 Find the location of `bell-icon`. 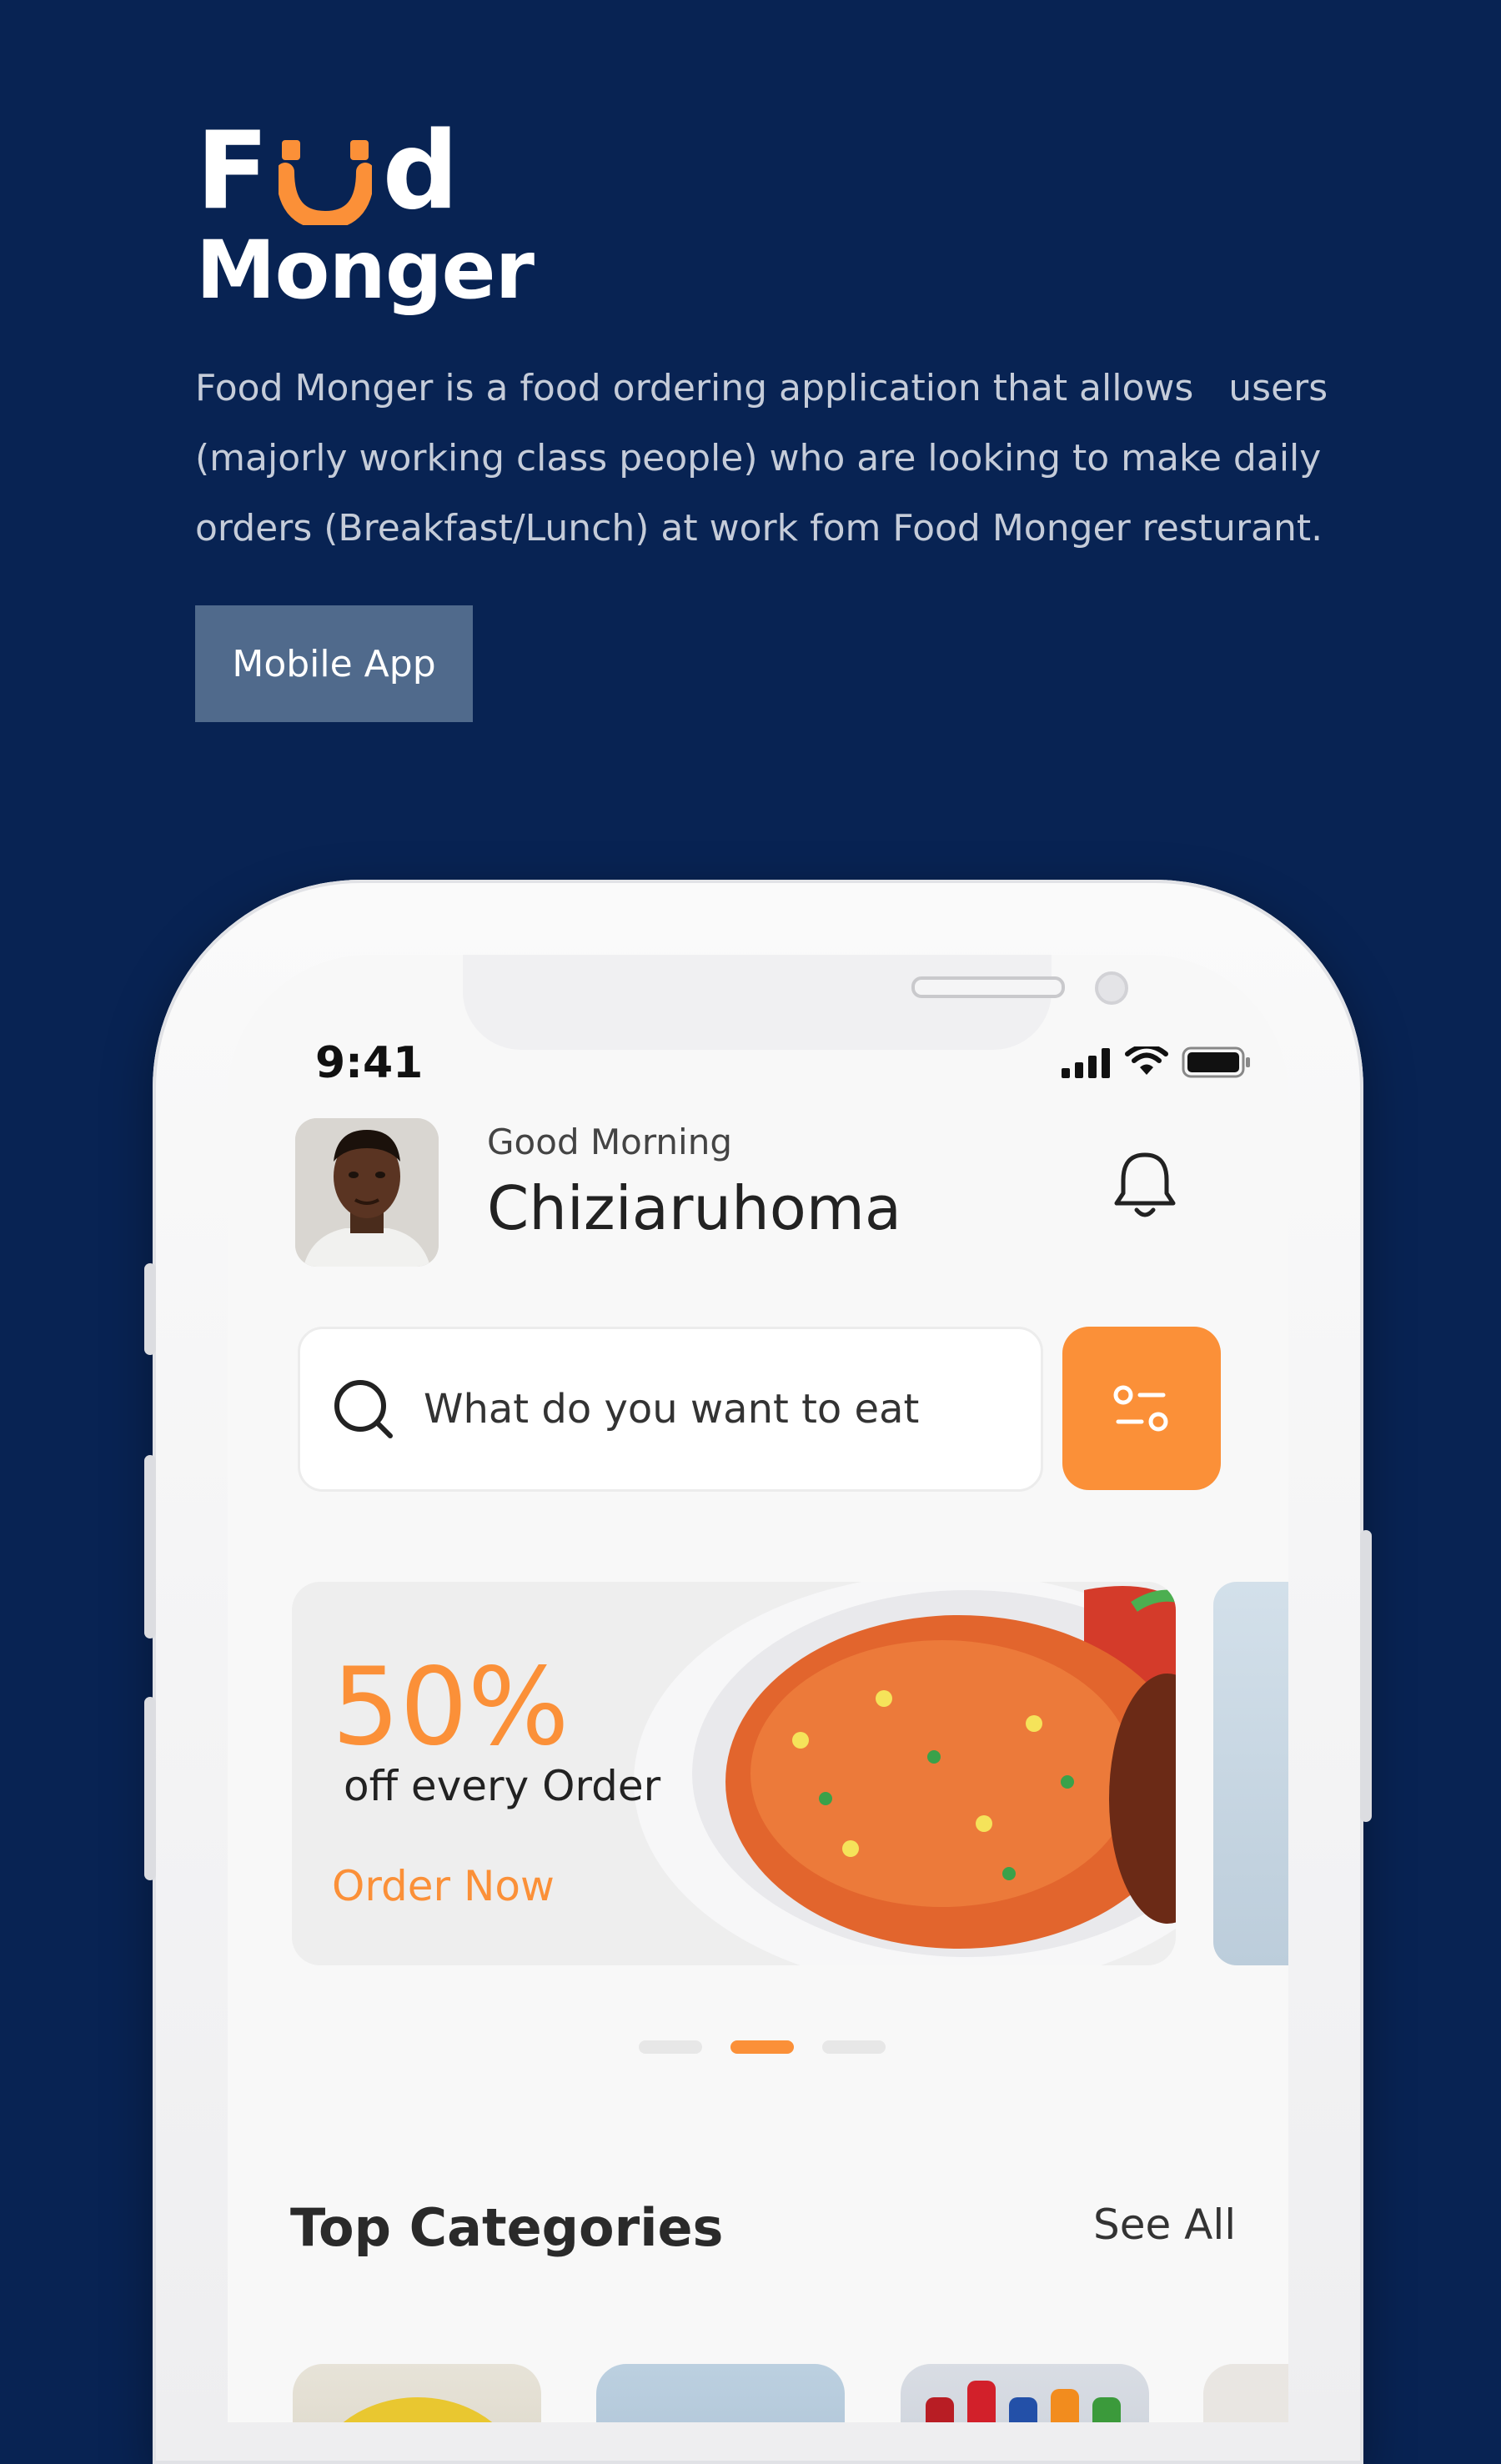

bell-icon is located at coordinates (1145, 1184).